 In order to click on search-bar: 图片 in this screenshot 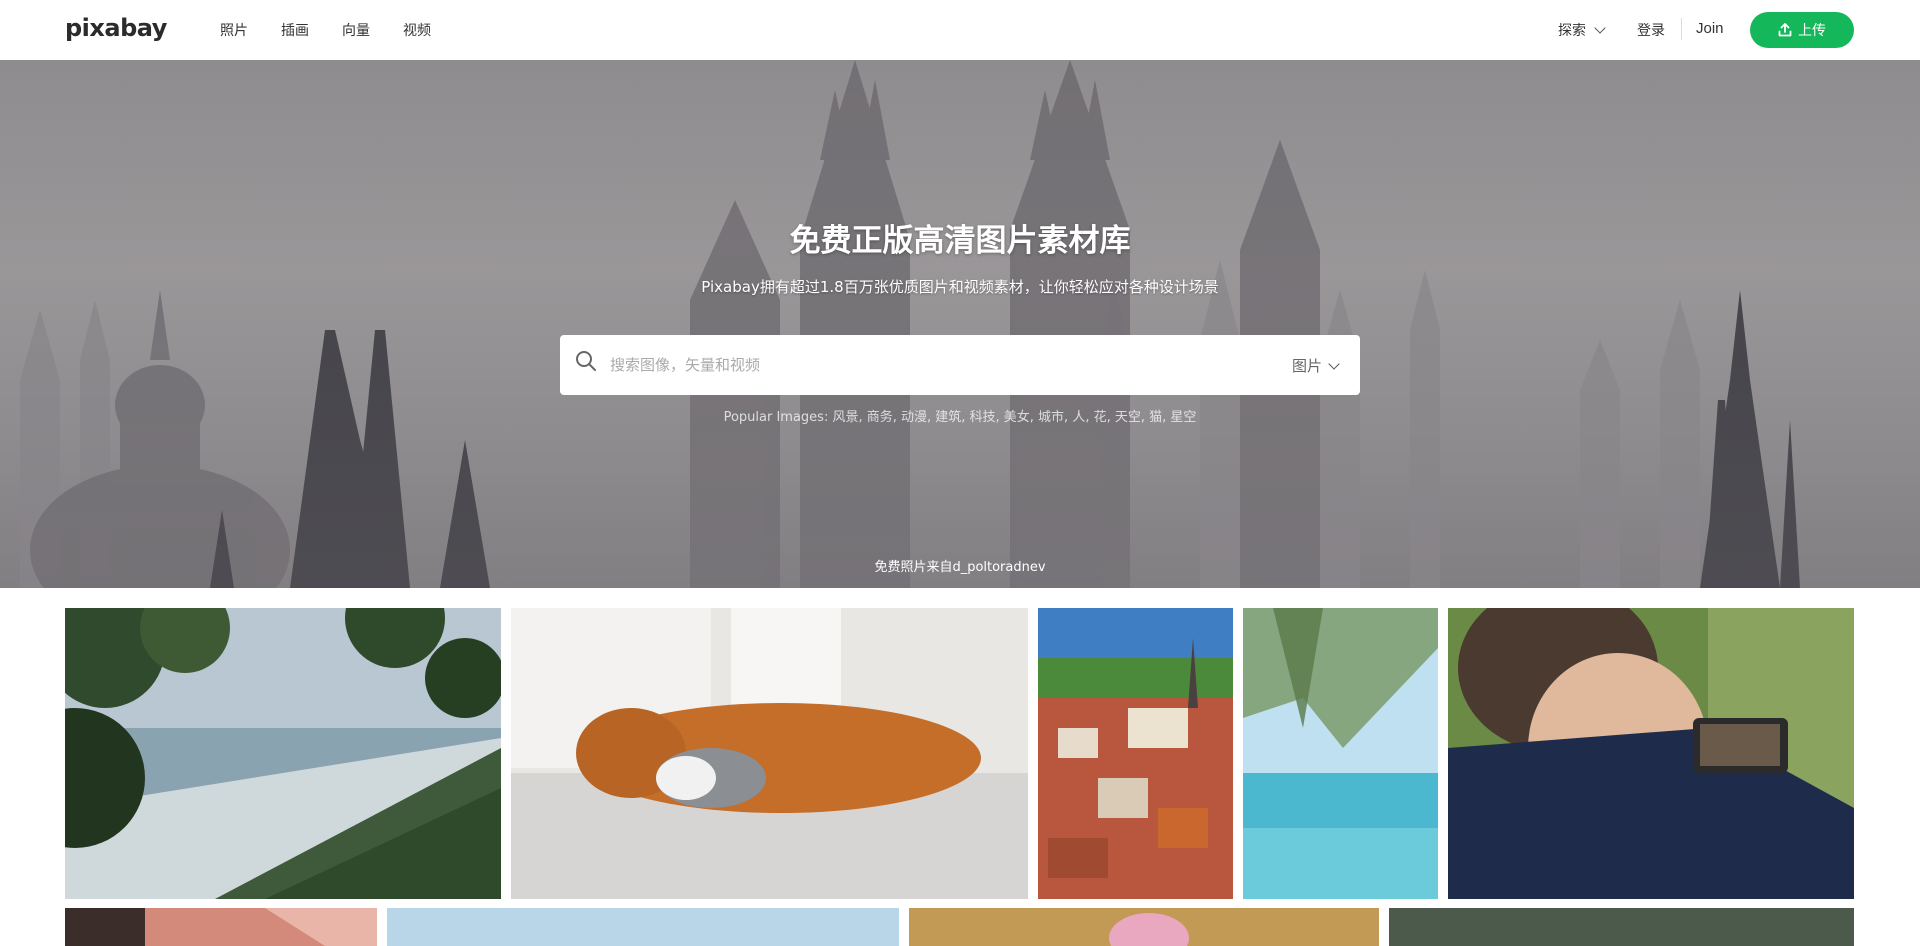, I will do `click(960, 365)`.